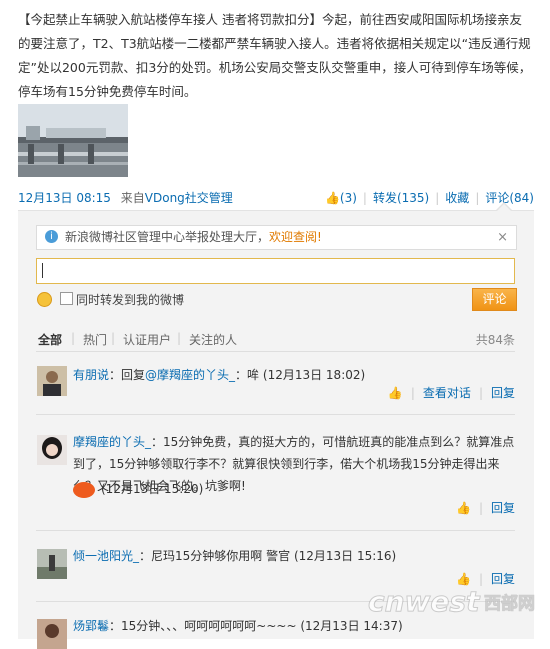  I want to click on mention-link: @摩羯座的丫头_, so click(190, 375).